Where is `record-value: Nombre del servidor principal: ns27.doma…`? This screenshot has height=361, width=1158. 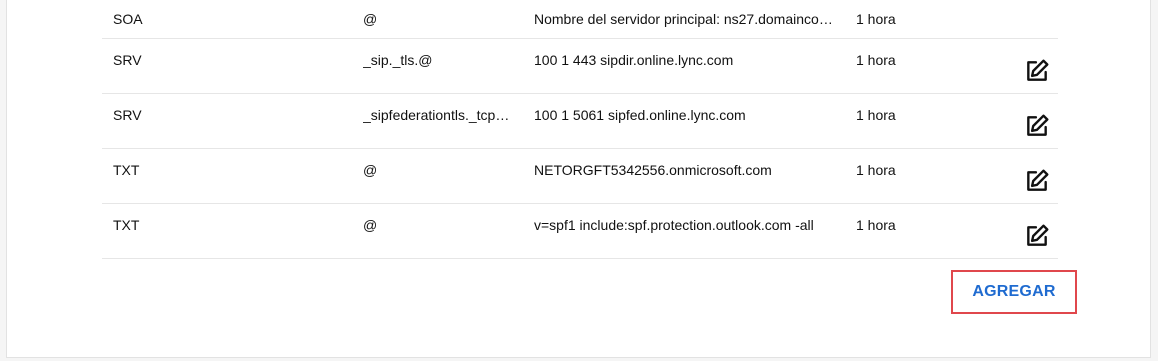 record-value: Nombre del servidor principal: ns27.doma… is located at coordinates (686, 19).